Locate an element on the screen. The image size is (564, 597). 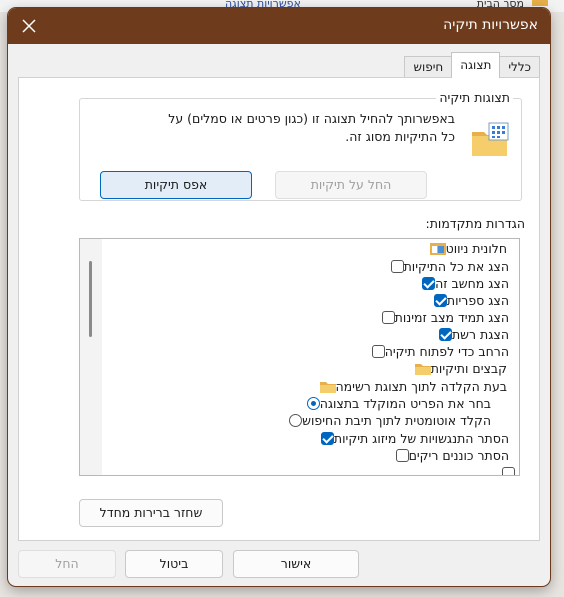
setting-show-this-pc: הצג מחשב זה is located at coordinates (468, 283).